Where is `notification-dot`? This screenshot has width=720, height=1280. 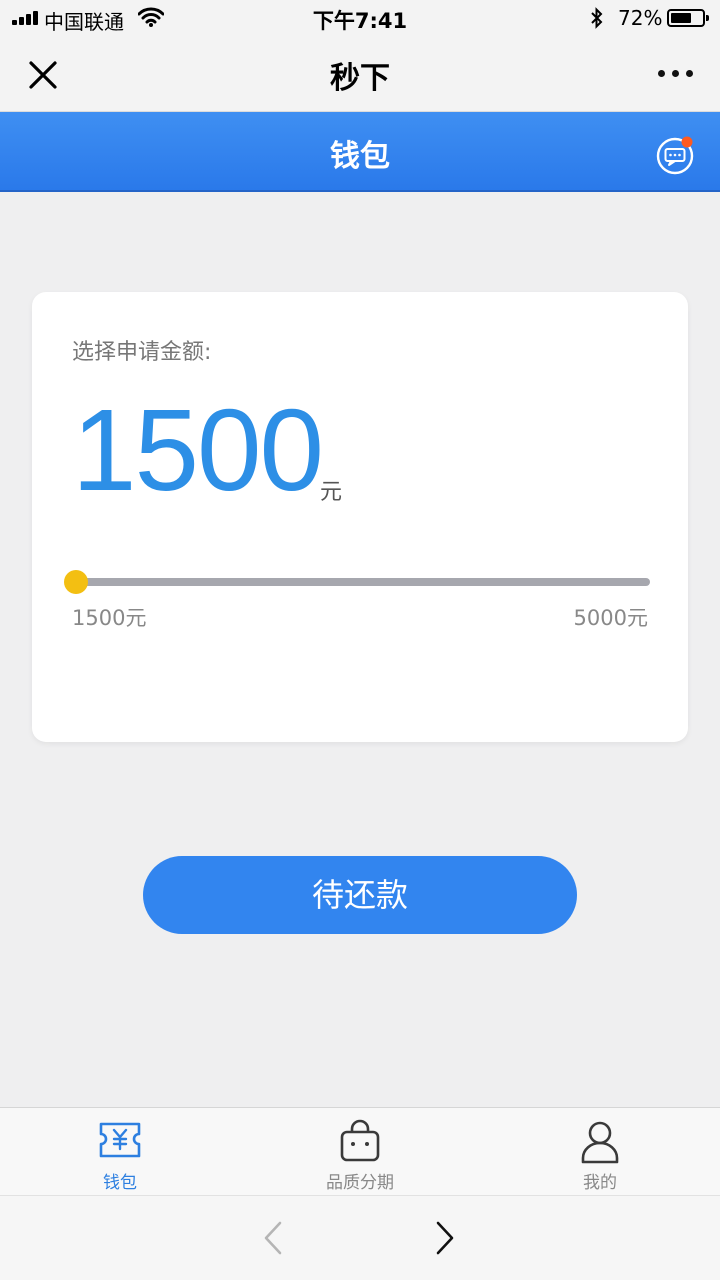 notification-dot is located at coordinates (687, 142).